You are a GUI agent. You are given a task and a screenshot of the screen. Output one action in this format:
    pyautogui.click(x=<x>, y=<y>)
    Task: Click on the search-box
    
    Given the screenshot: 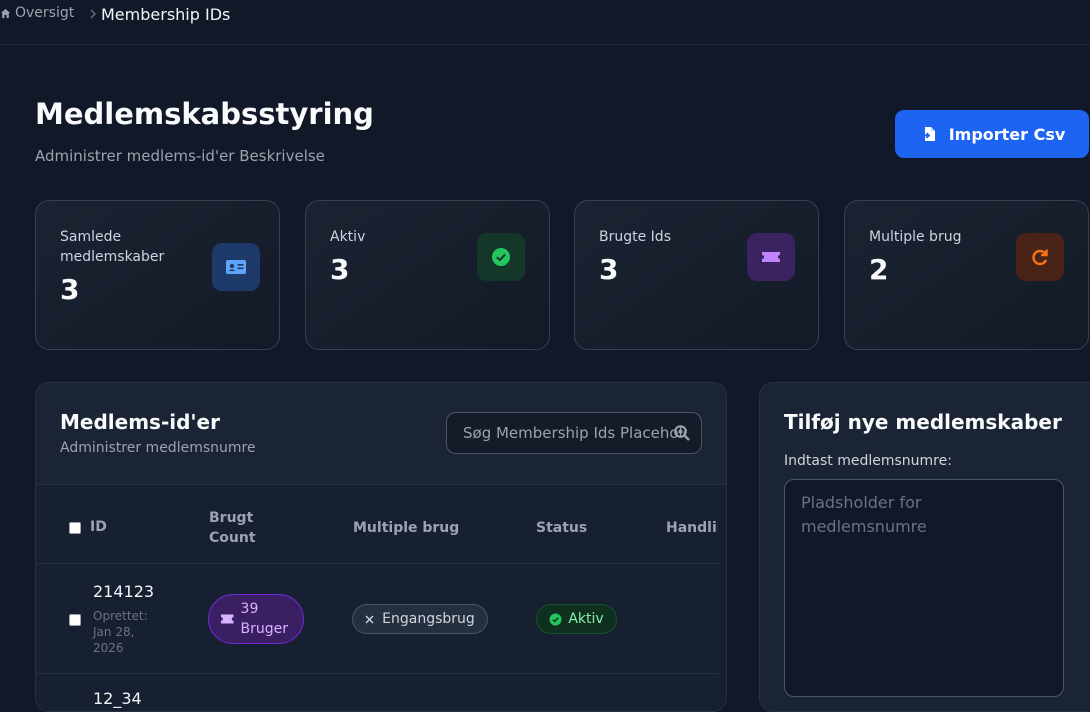 What is the action you would take?
    pyautogui.click(x=574, y=433)
    